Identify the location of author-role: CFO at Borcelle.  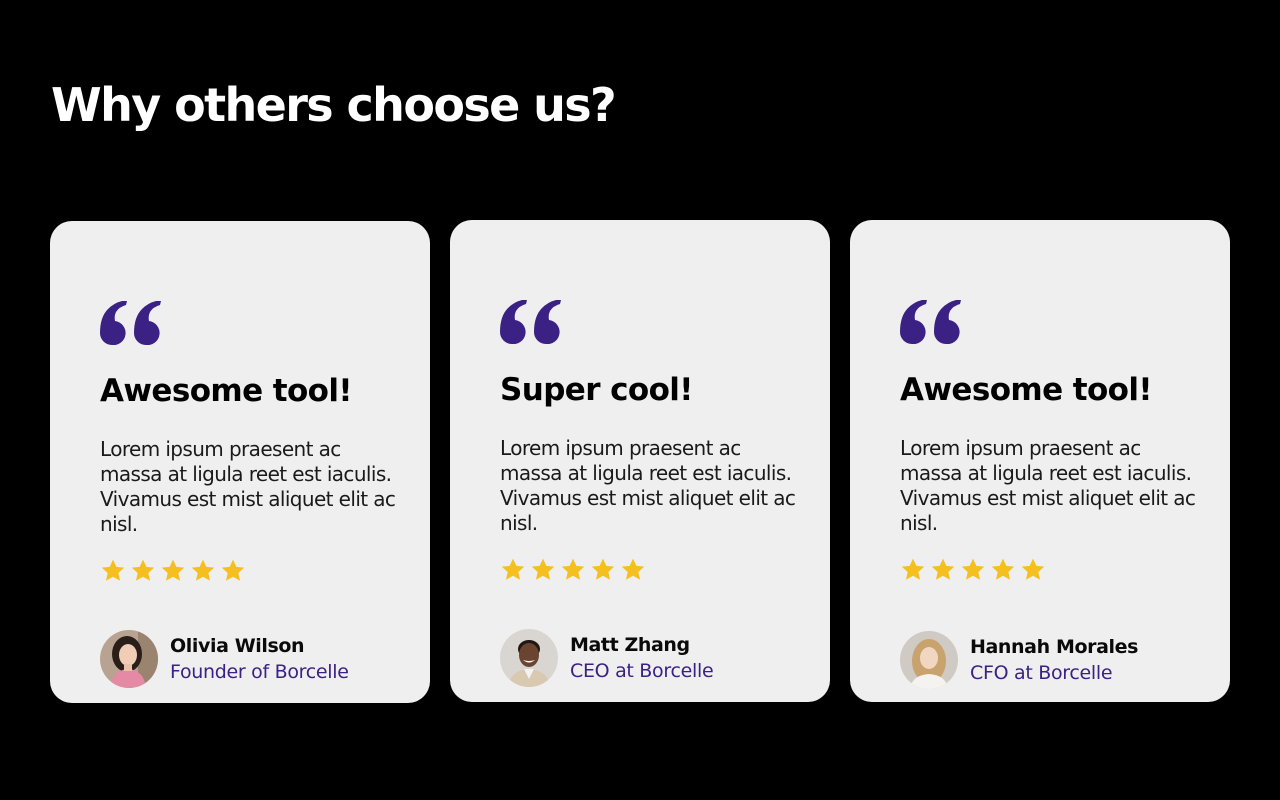
(1041, 673).